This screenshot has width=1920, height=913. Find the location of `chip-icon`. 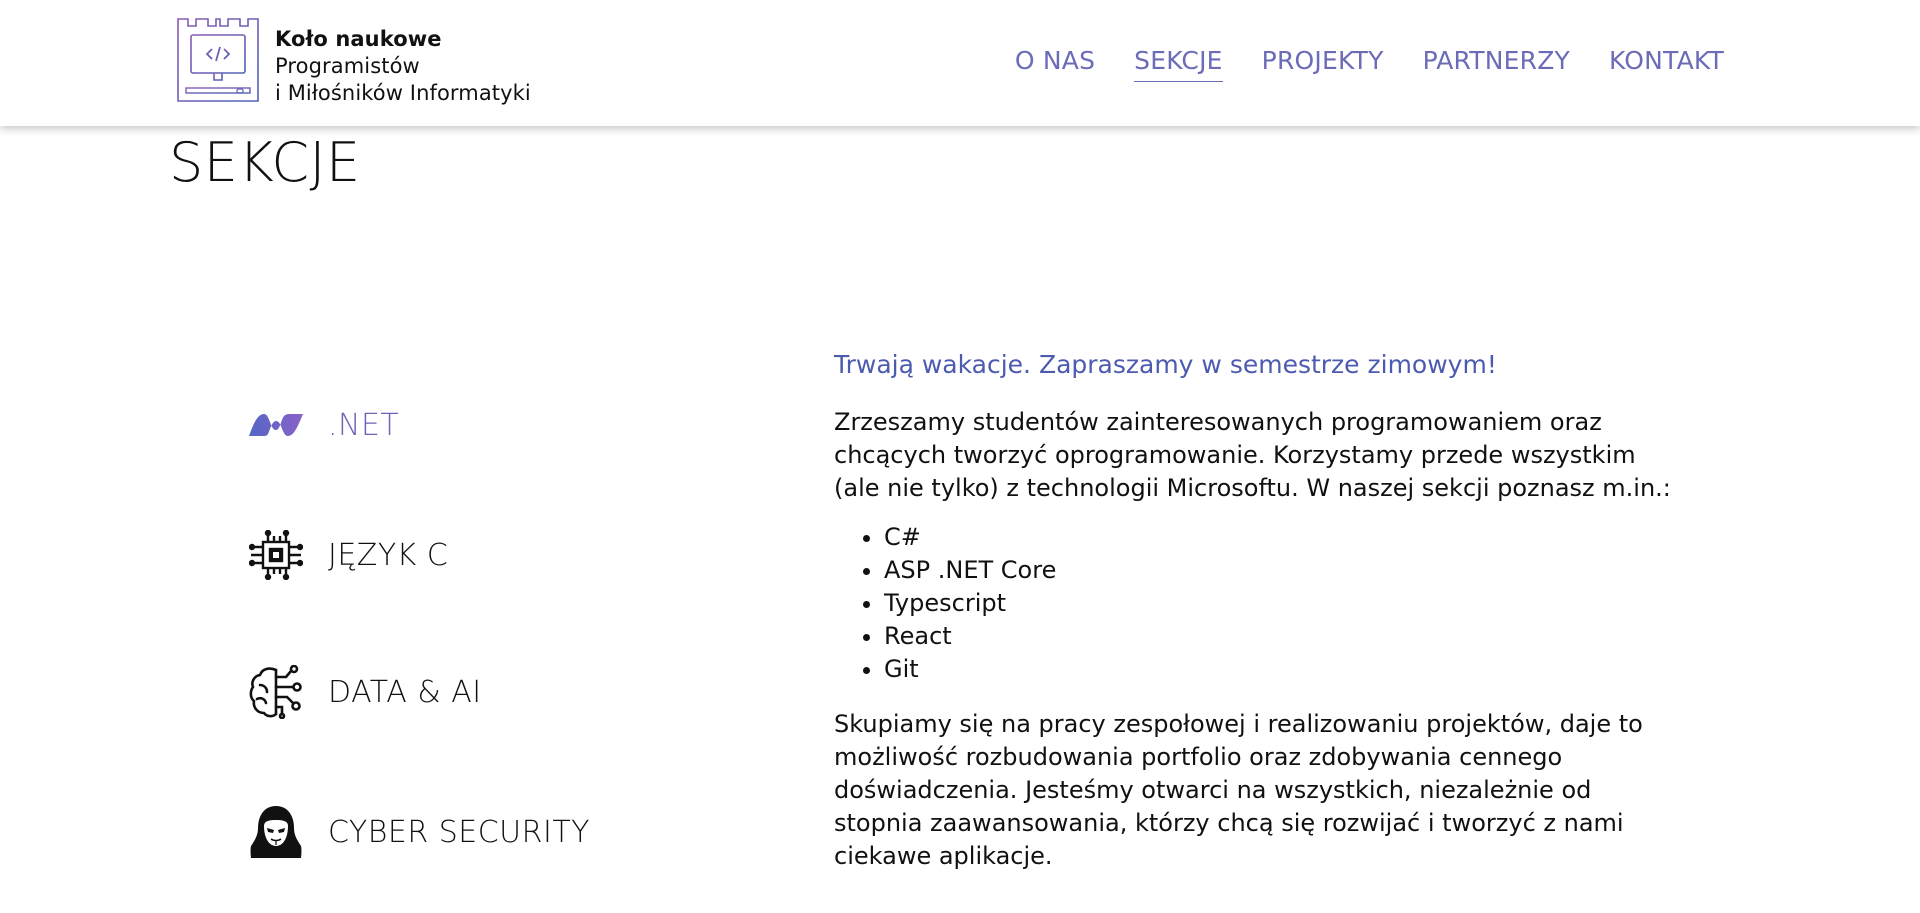

chip-icon is located at coordinates (276, 555).